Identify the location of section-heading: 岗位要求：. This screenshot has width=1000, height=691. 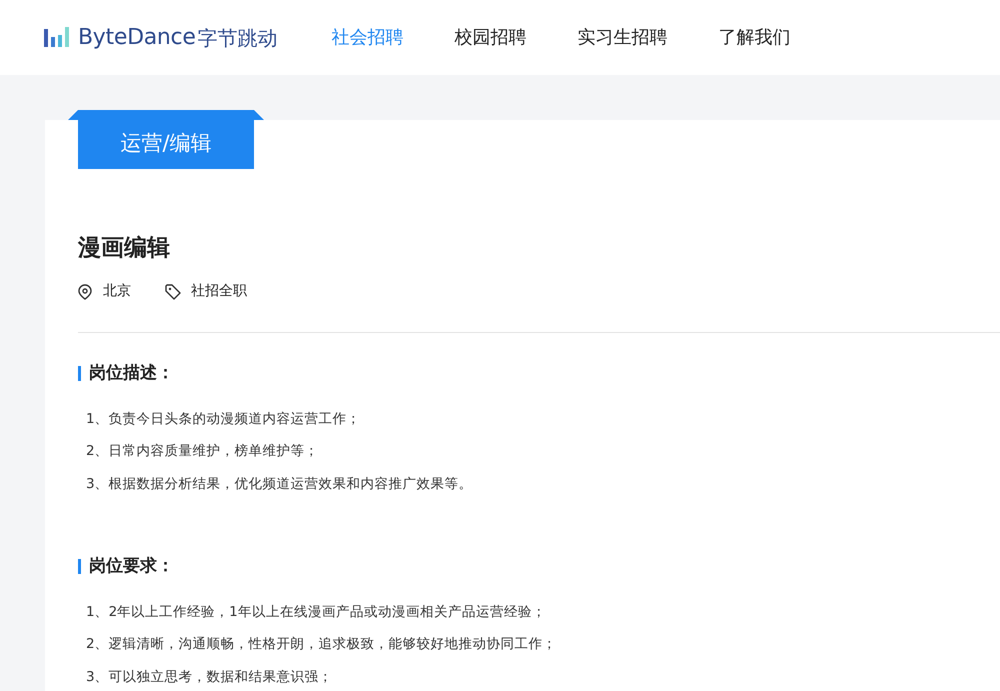
(131, 566).